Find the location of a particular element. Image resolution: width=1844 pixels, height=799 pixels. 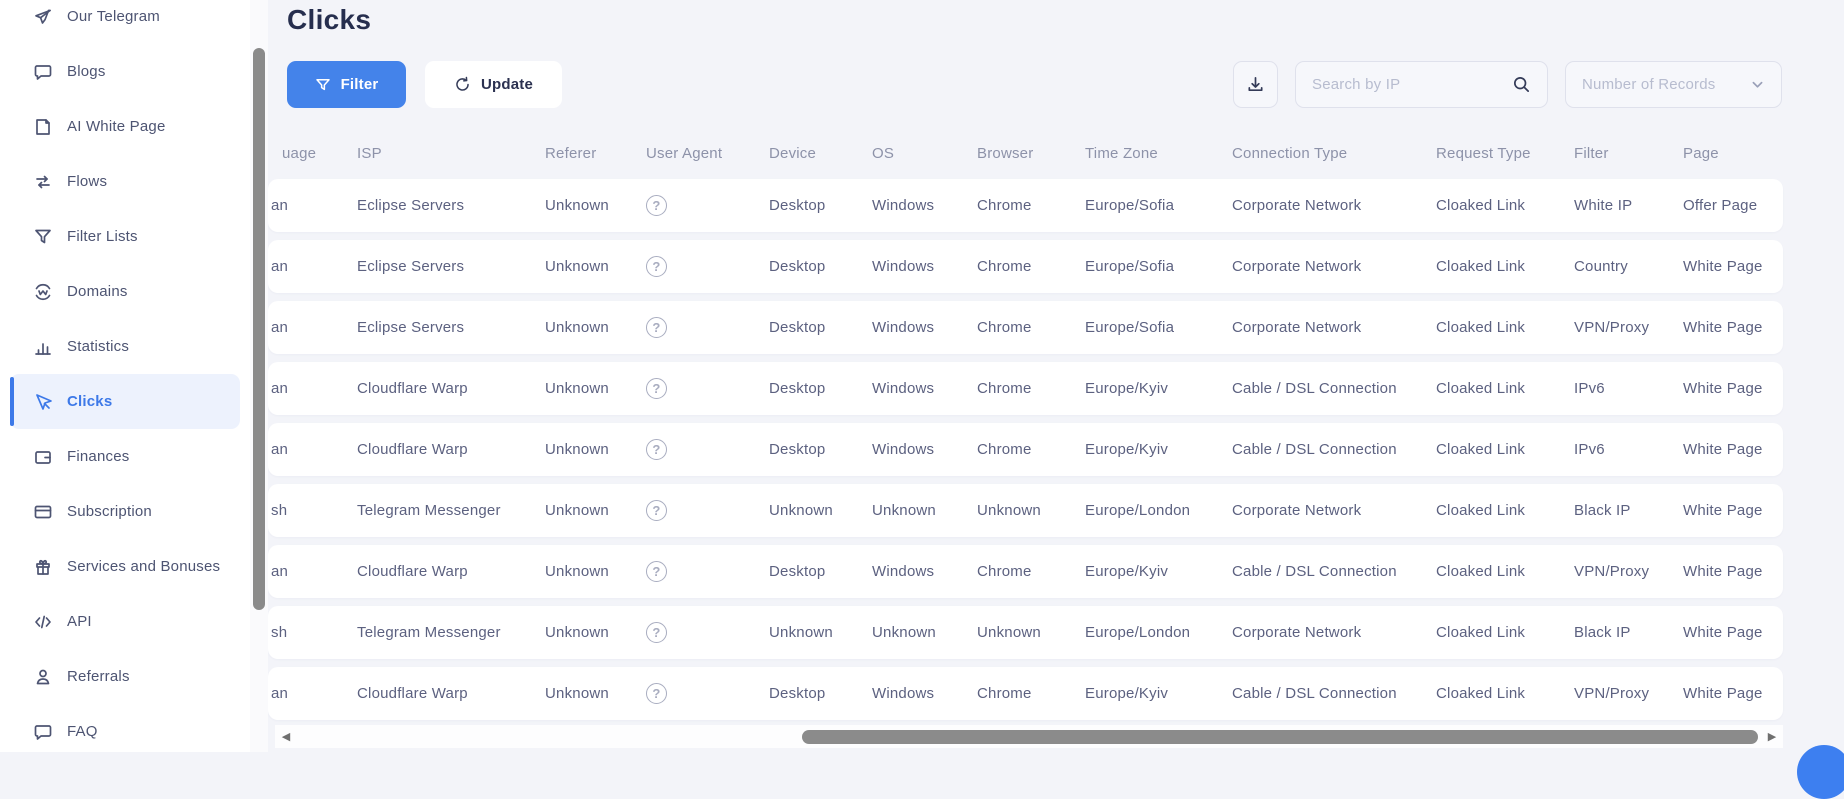

sidebar-item-flows: Flows is located at coordinates (125, 181).